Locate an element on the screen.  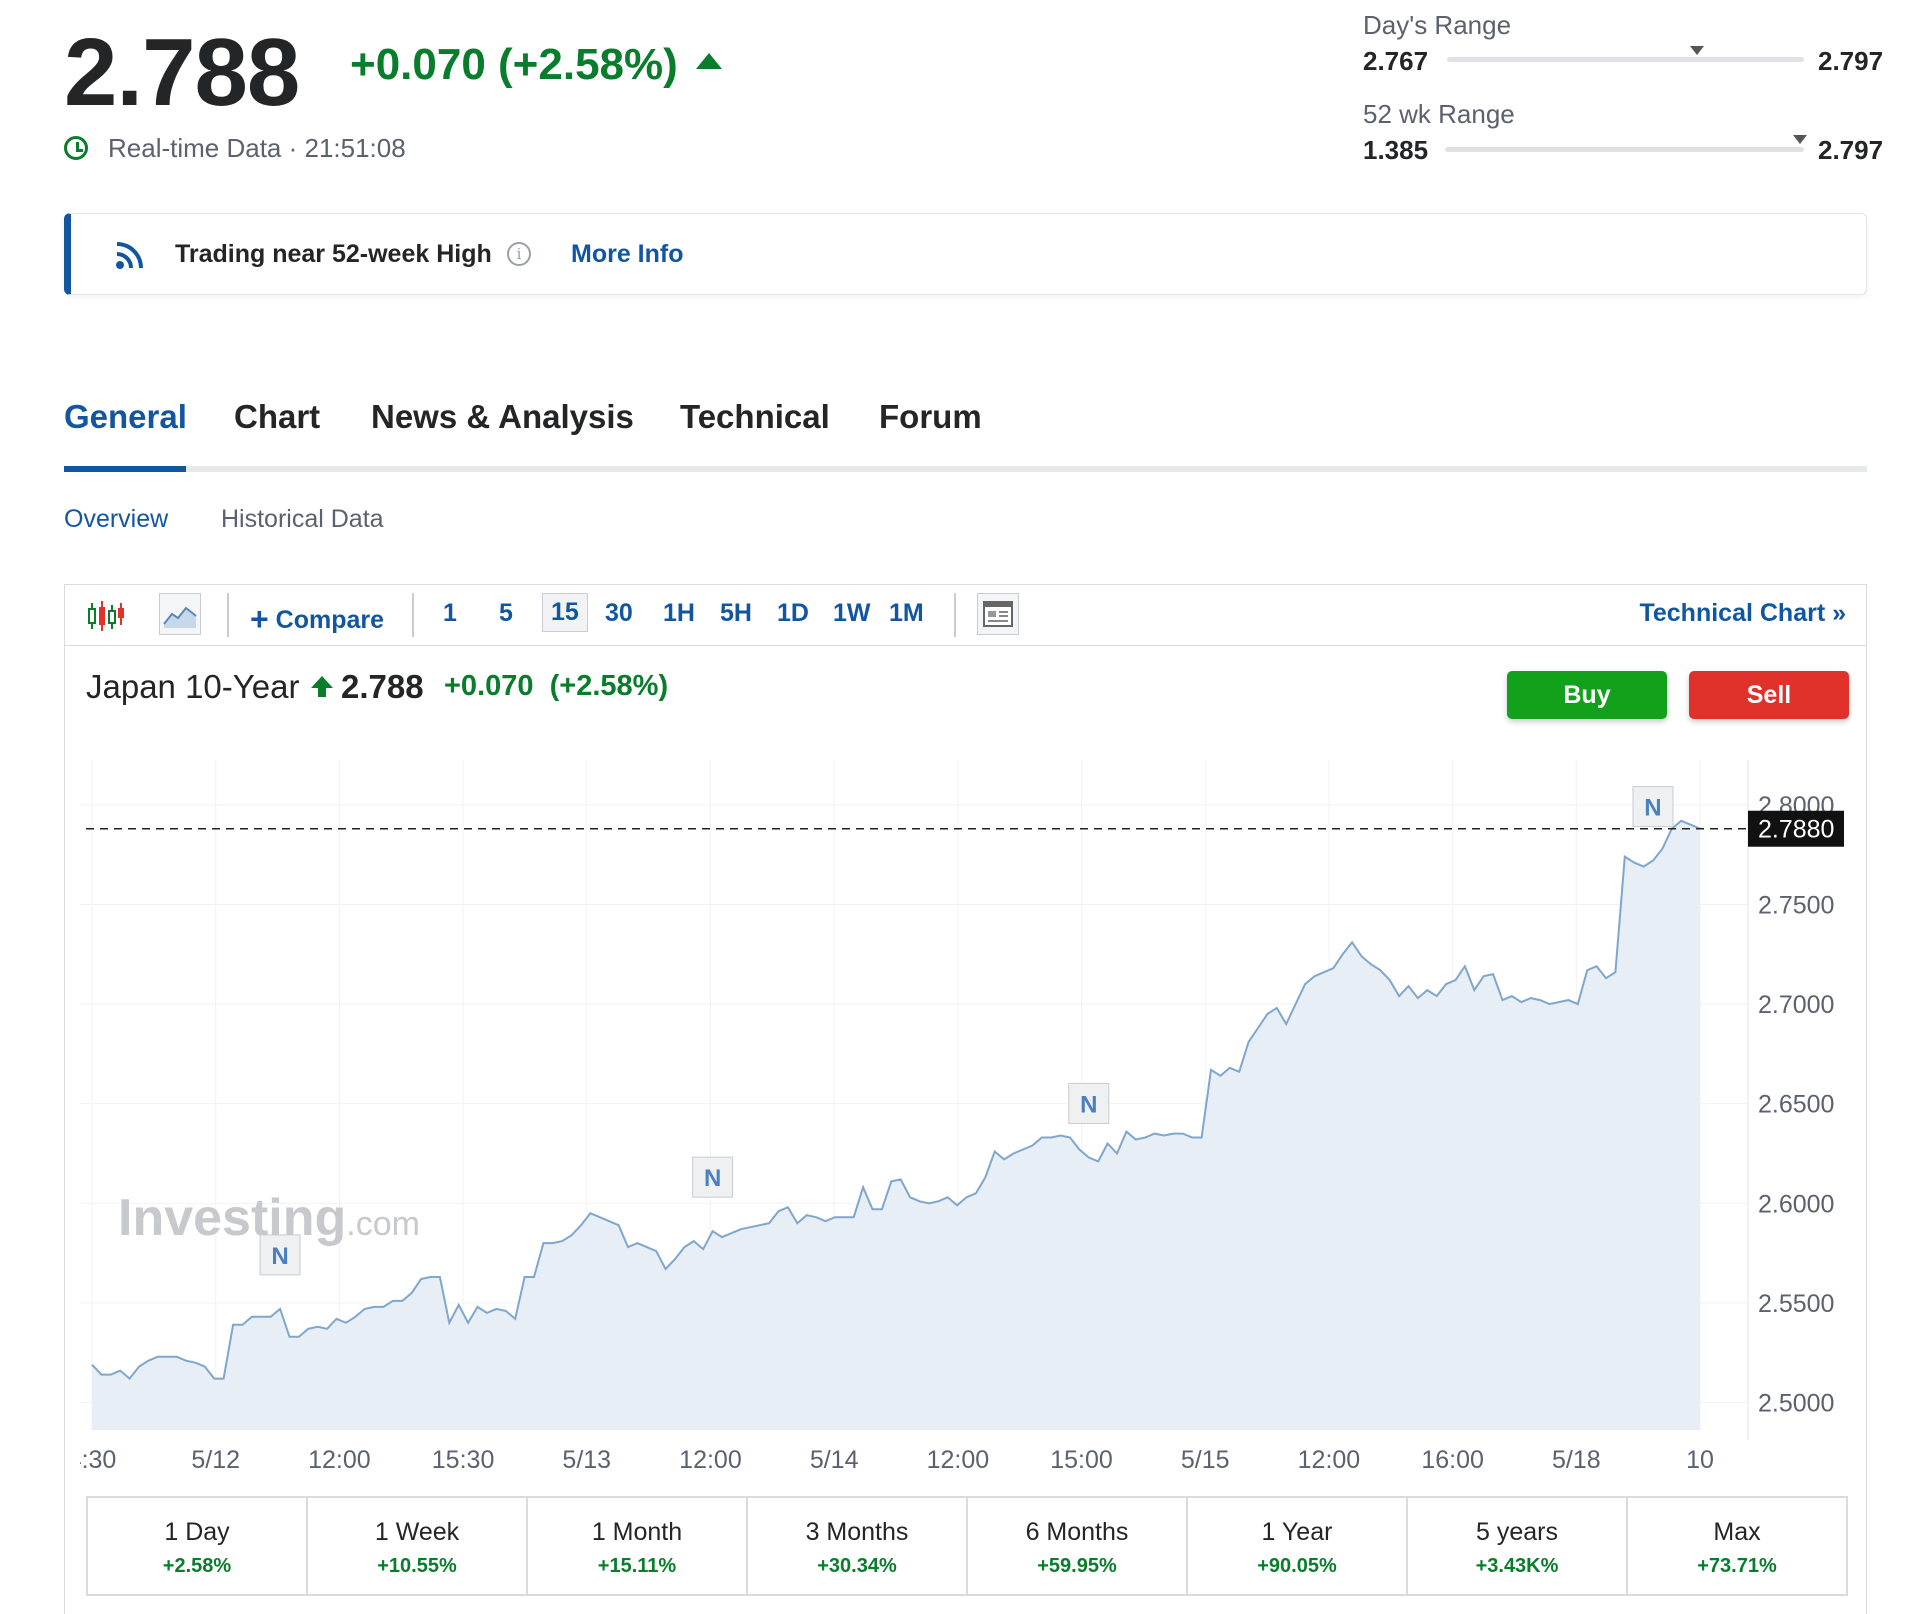
interval-5: 5 is located at coordinates (506, 613).